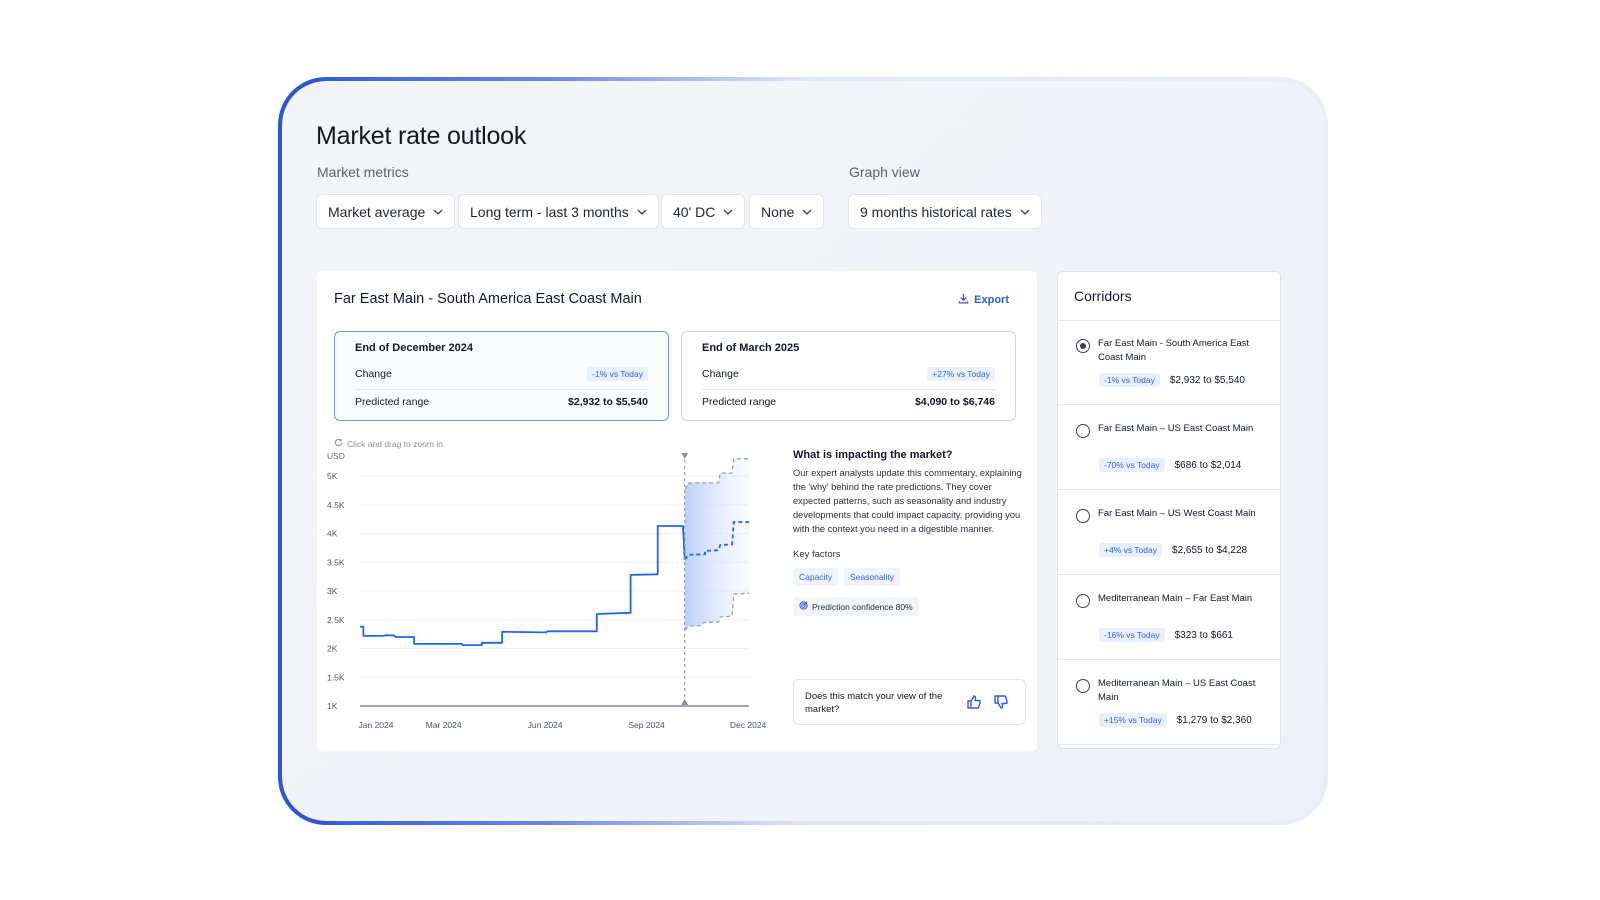  Describe the element at coordinates (1177, 513) in the screenshot. I see `corridor-name: Far East Main – US West Coast Main` at that location.